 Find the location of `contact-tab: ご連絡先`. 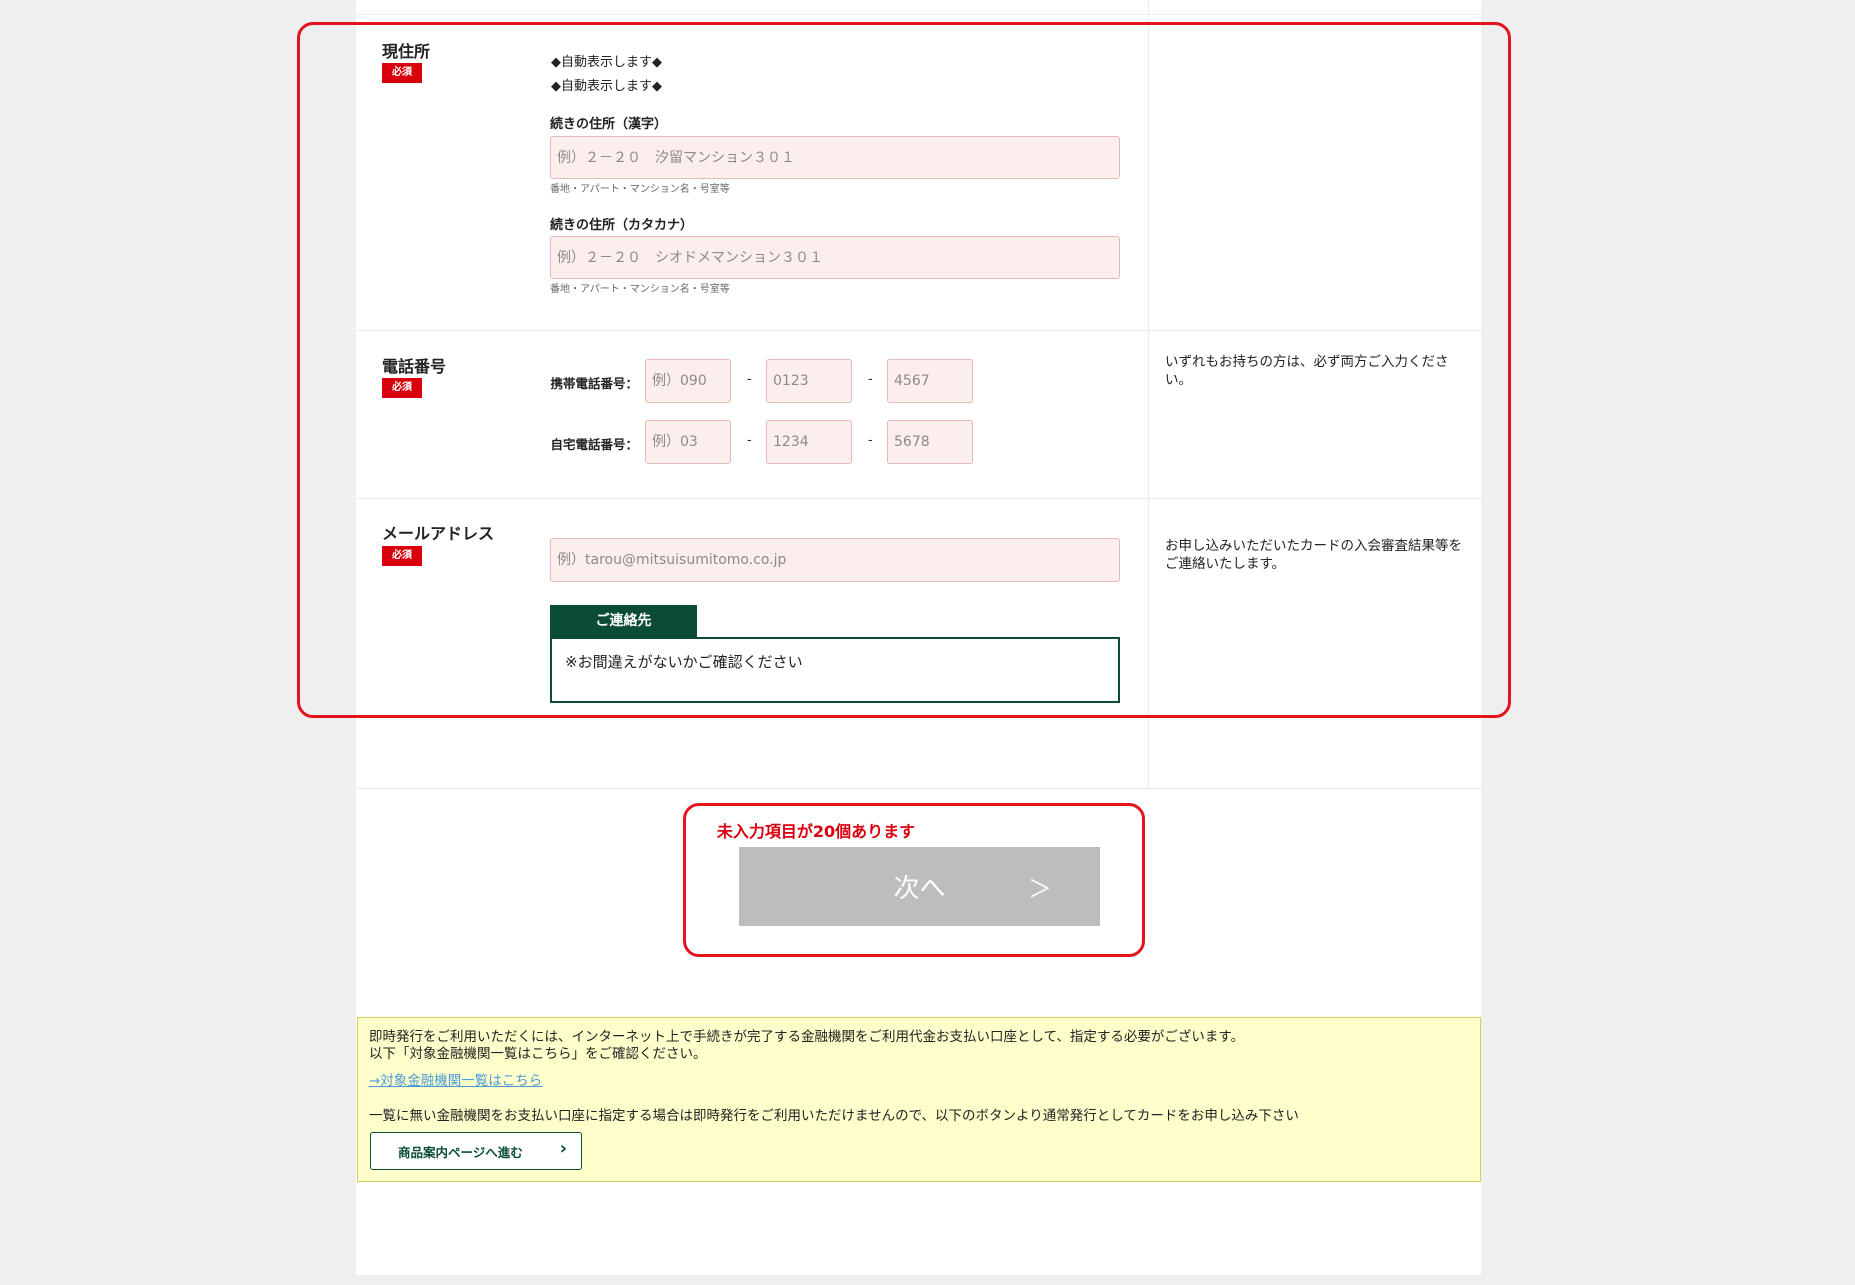

contact-tab: ご連絡先 is located at coordinates (623, 621).